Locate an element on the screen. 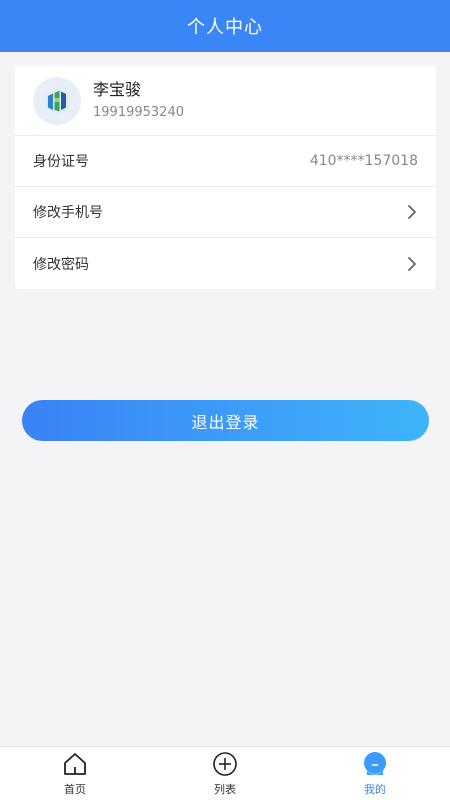  change-password-label: 修改密码 is located at coordinates (61, 264).